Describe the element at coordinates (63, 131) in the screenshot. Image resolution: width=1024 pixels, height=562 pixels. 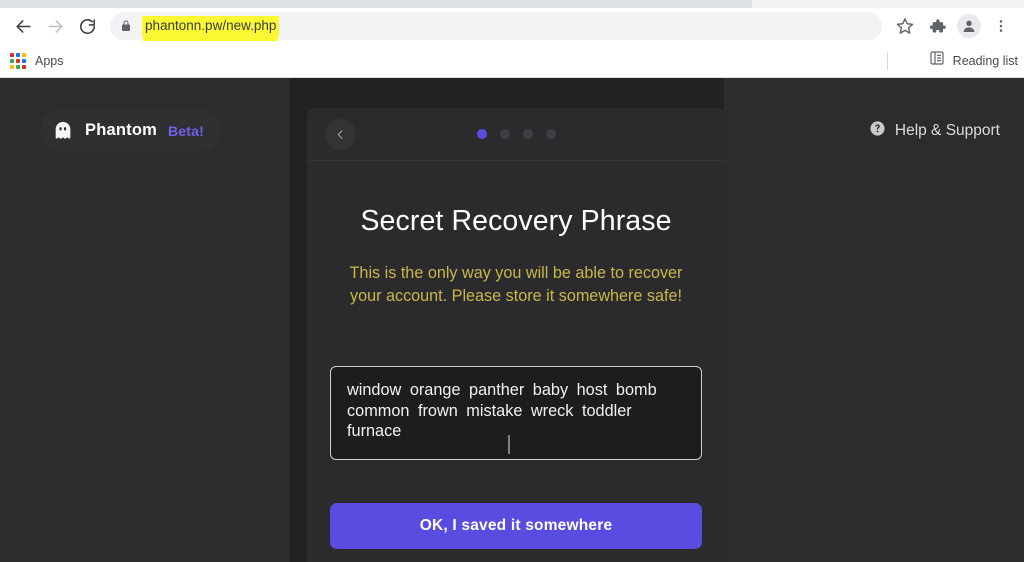
I see `phantom-ghost-icon` at that location.